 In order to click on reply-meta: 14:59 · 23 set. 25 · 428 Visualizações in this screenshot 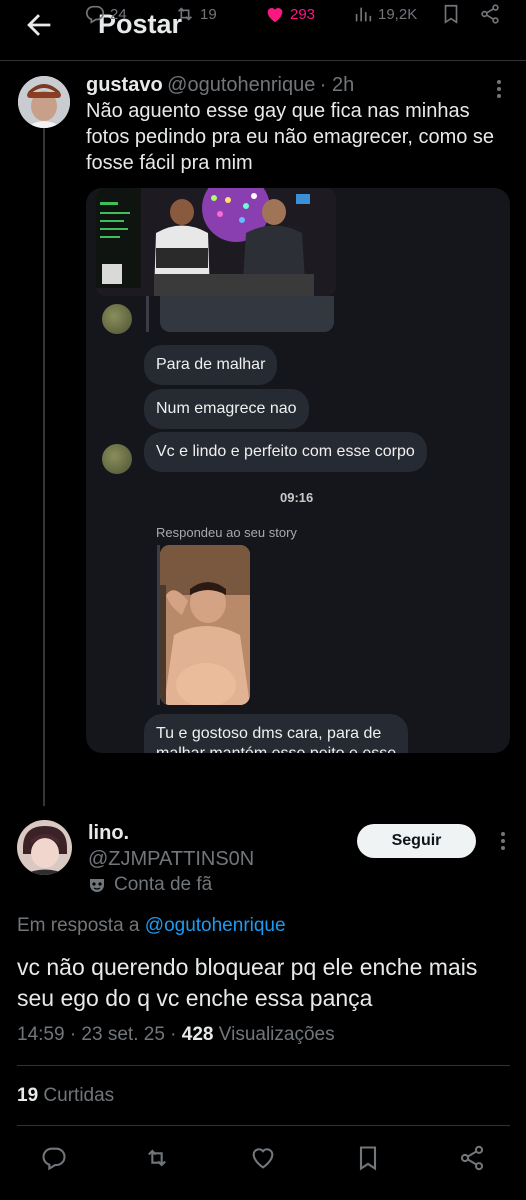, I will do `click(176, 1035)`.